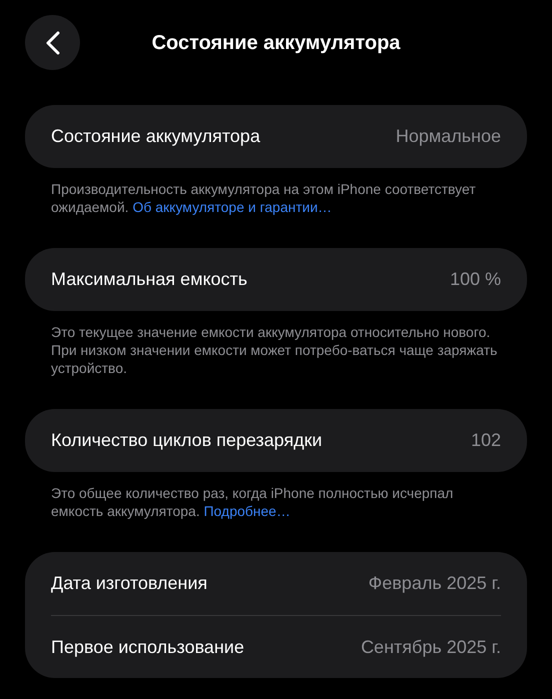  What do you see at coordinates (155, 136) in the screenshot?
I see `row-label: Состояние аккумулятора` at bounding box center [155, 136].